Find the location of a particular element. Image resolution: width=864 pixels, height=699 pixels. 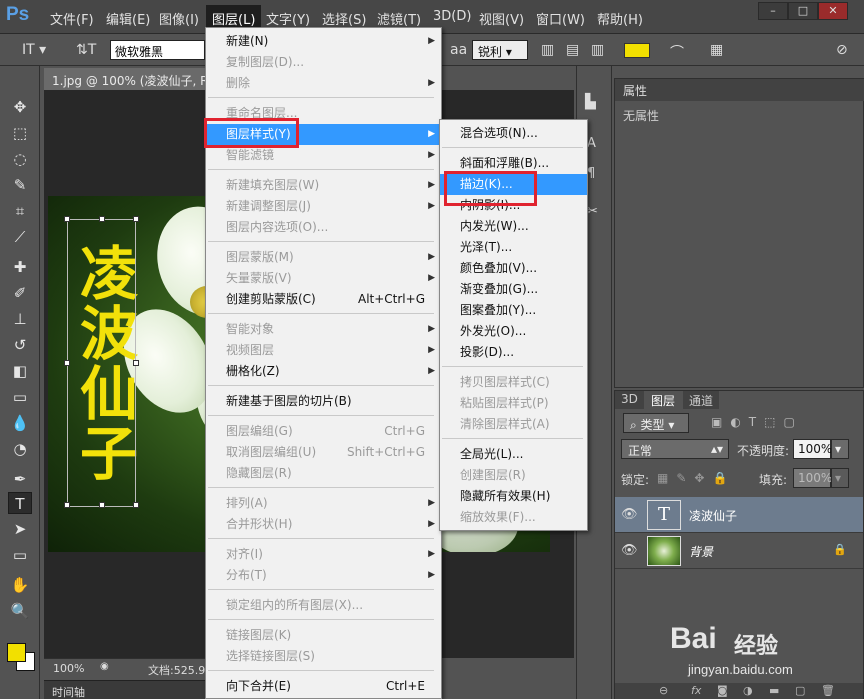

status-info-icon: ◉ is located at coordinates (104, 666).